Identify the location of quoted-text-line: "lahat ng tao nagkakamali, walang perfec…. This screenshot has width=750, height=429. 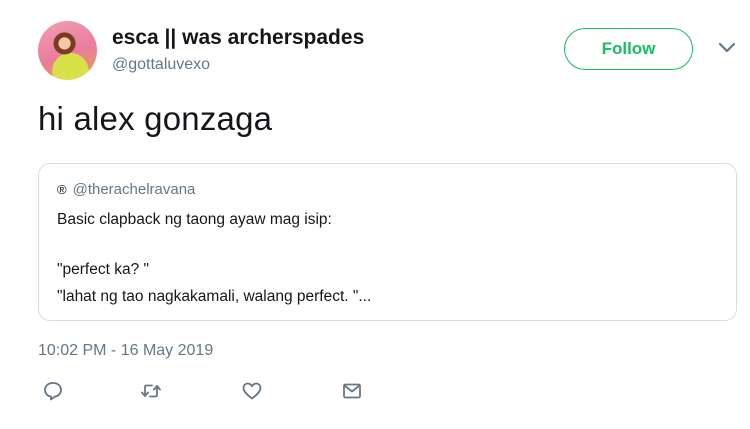
(214, 296).